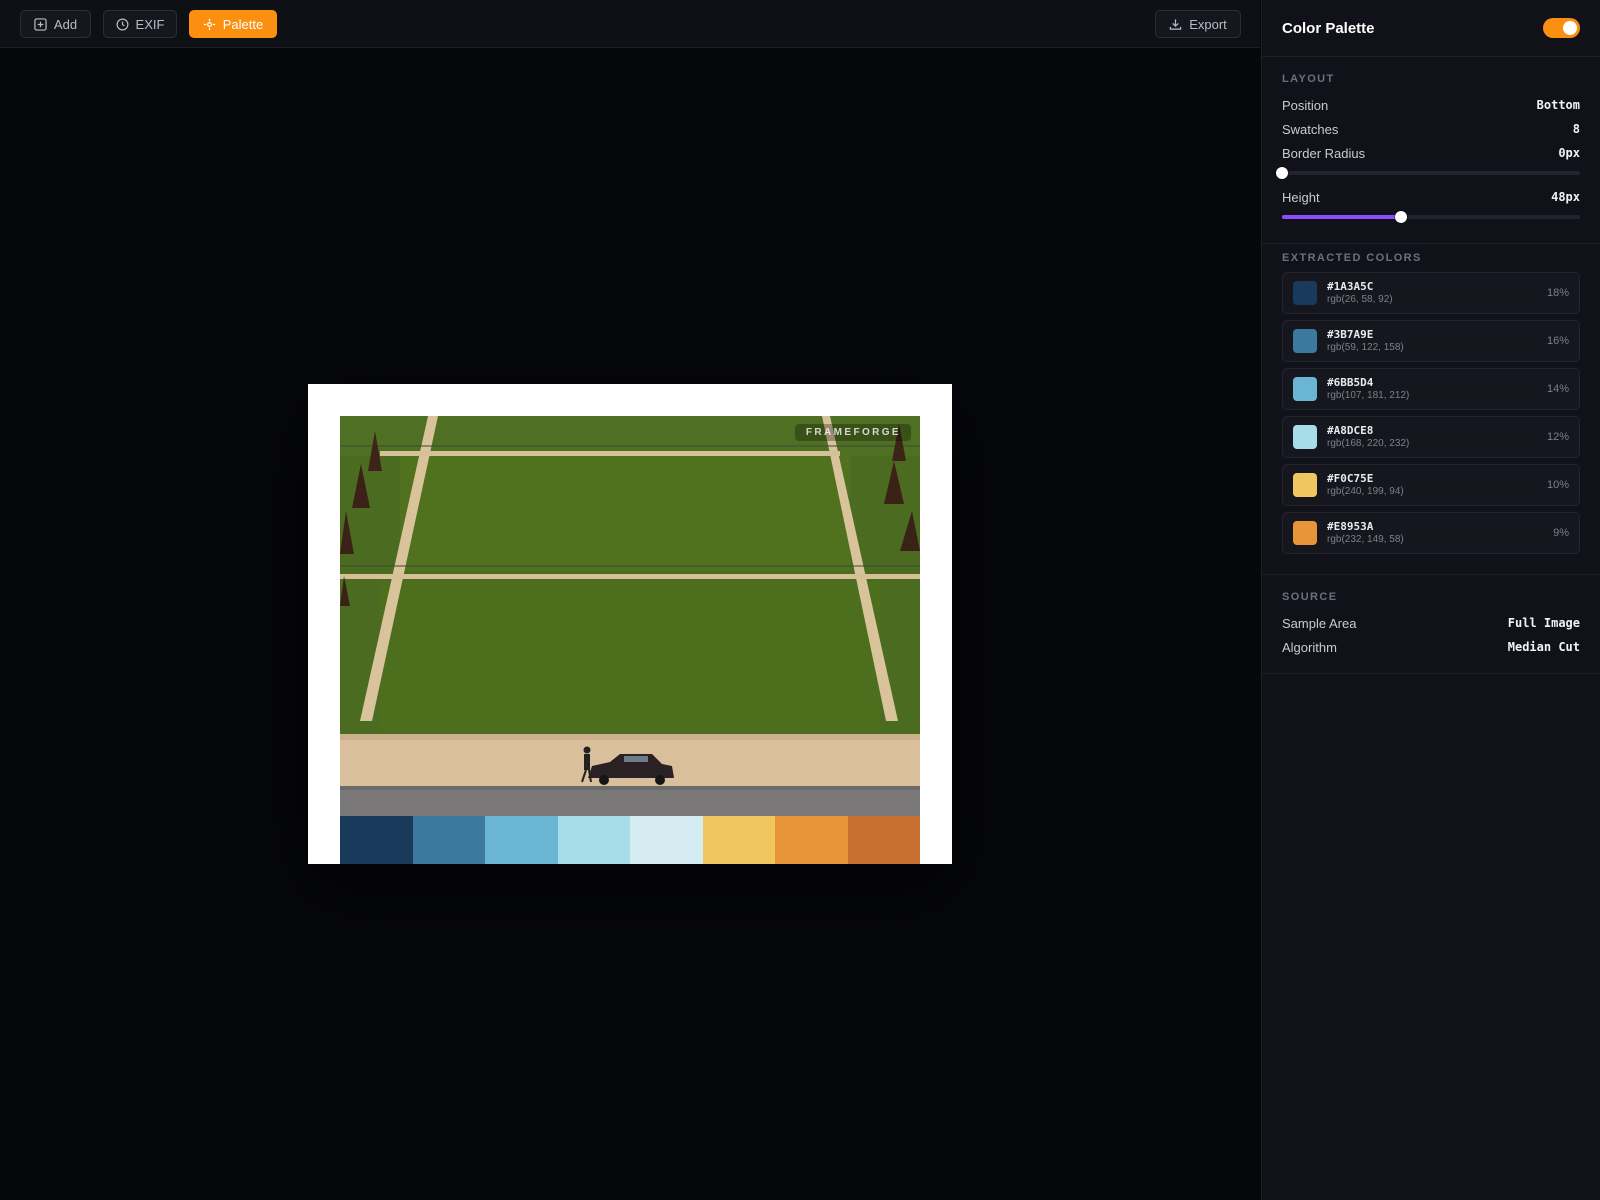 Image resolution: width=1600 pixels, height=1200 pixels. What do you see at coordinates (1557, 389) in the screenshot?
I see `color-percentage: 14%` at bounding box center [1557, 389].